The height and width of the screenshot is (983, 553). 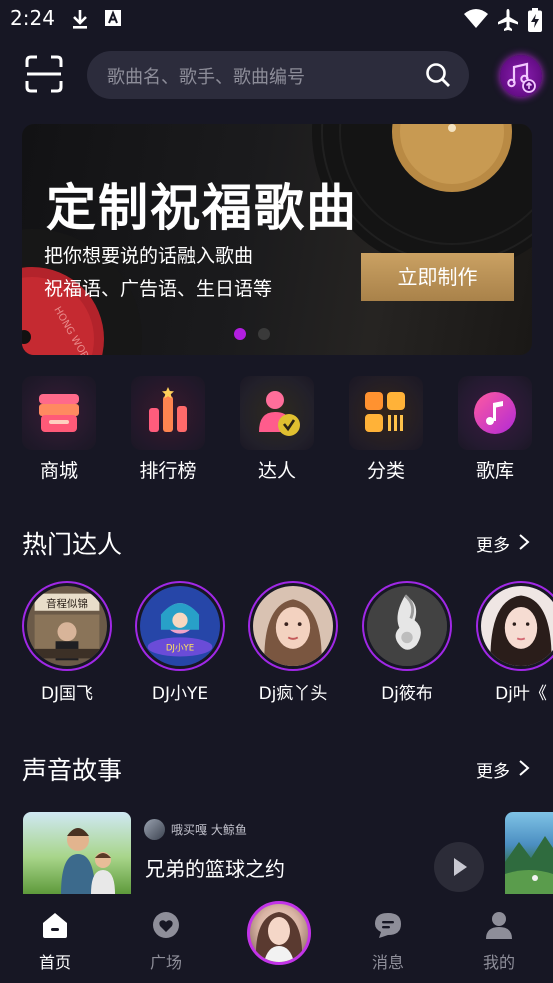 What do you see at coordinates (72, 770) in the screenshot?
I see `sound-stories-title: 声音故事` at bounding box center [72, 770].